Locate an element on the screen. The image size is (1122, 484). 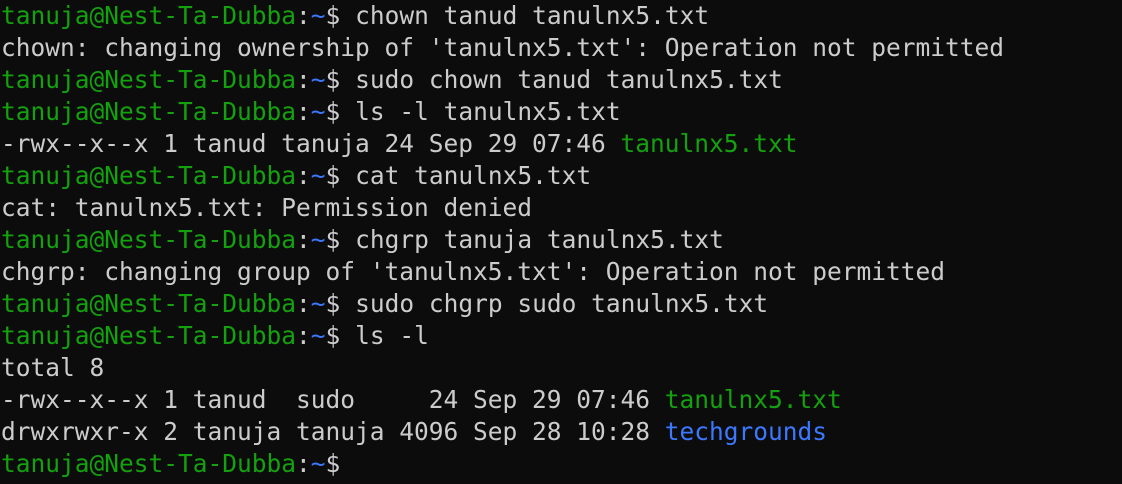
output-text: cat: tanulnx5.txt: Permission denied is located at coordinates (267, 207).